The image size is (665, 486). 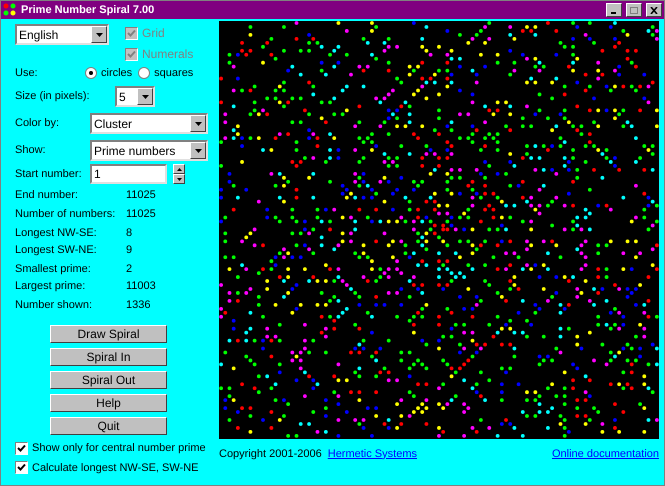 What do you see at coordinates (168, 54) in the screenshot?
I see `checkbox-label: Numerals` at bounding box center [168, 54].